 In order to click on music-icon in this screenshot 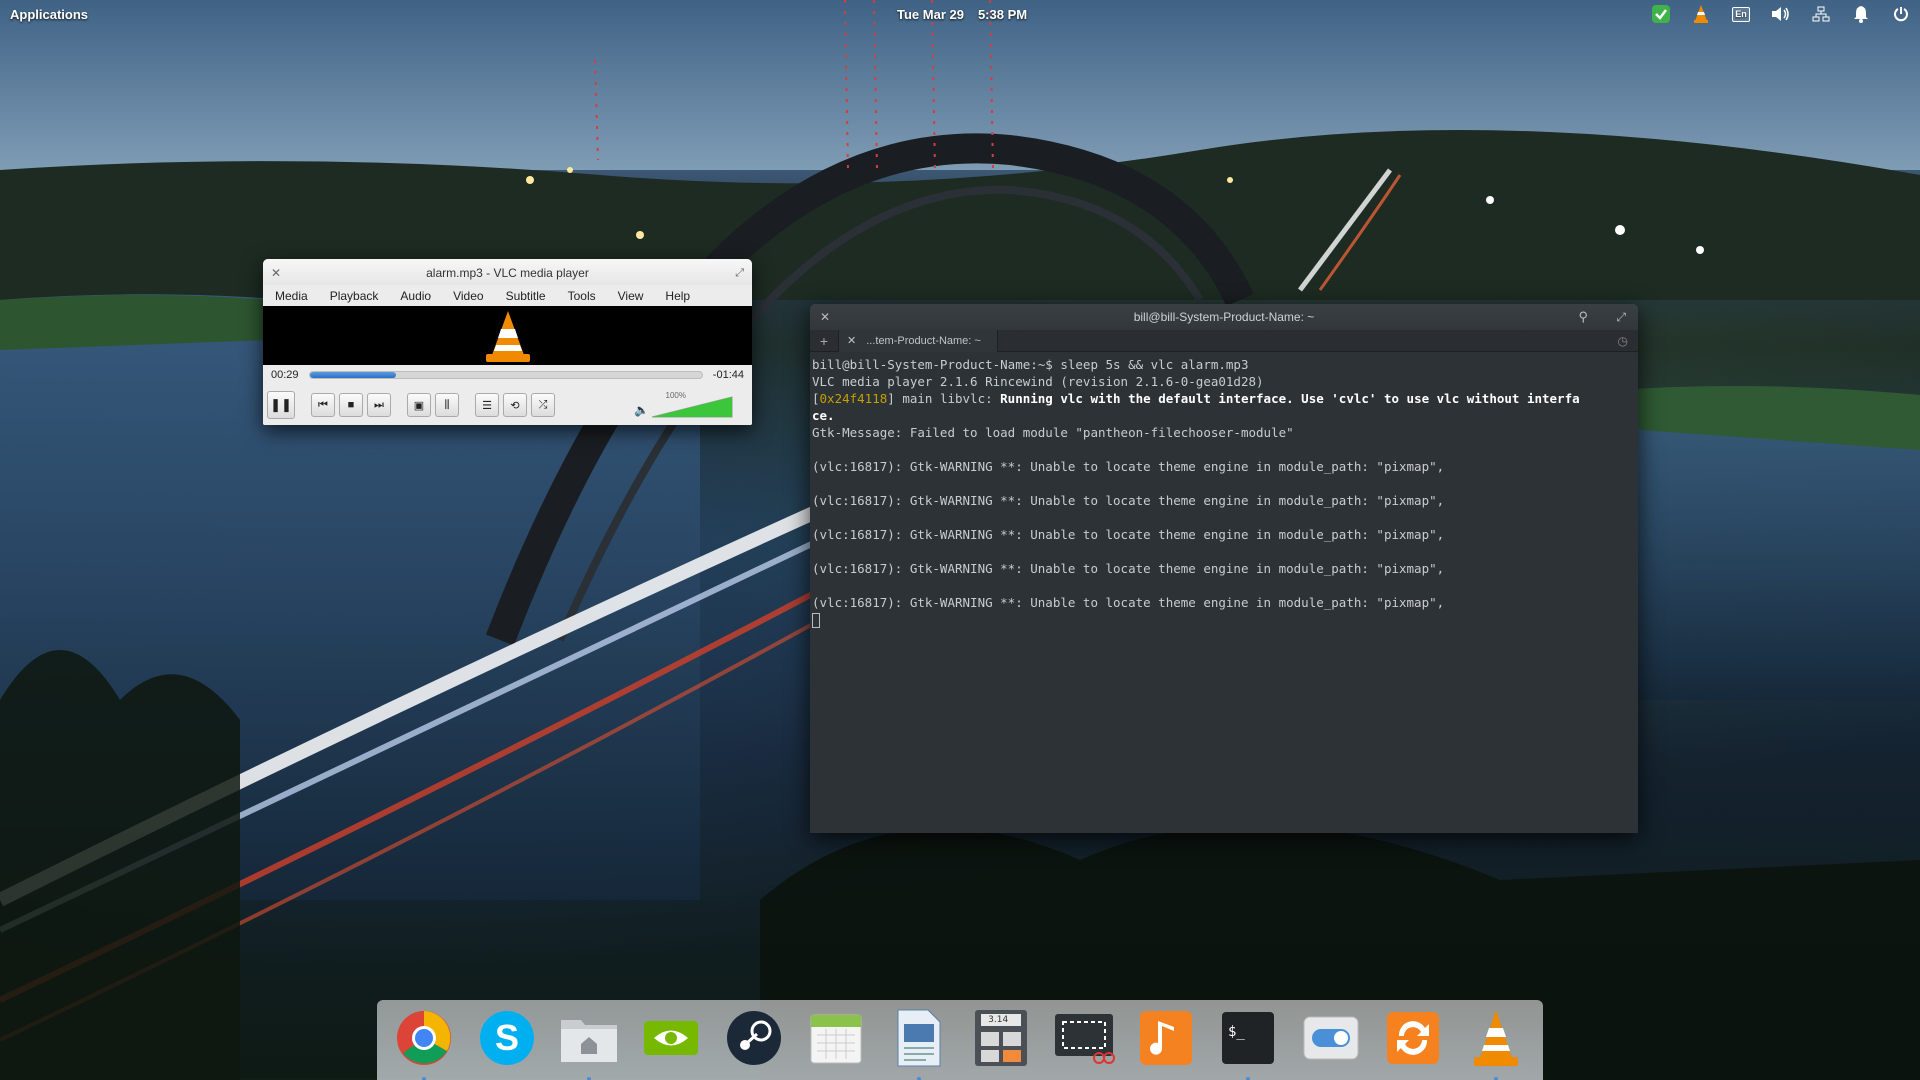, I will do `click(1166, 1040)`.